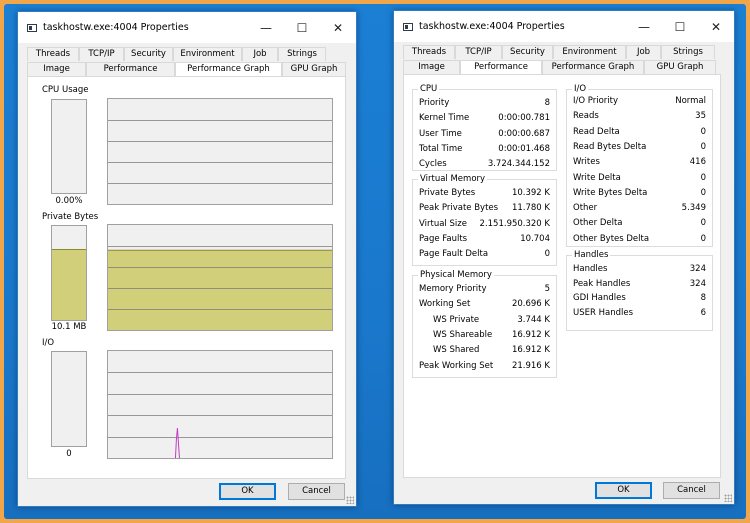 The height and width of the screenshot is (523, 750). What do you see at coordinates (596, 131) in the screenshot?
I see `info-row-label: Read Delta` at bounding box center [596, 131].